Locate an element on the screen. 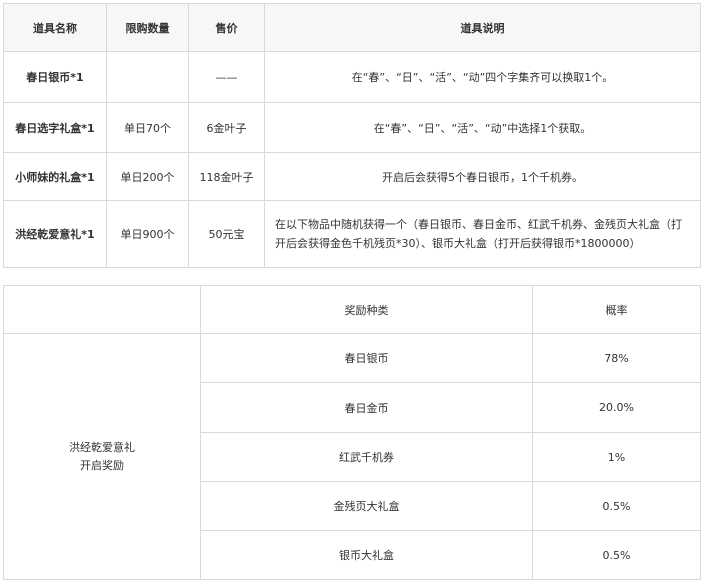 This screenshot has height=583, width=704. item-limit: 单日70个 is located at coordinates (147, 127).